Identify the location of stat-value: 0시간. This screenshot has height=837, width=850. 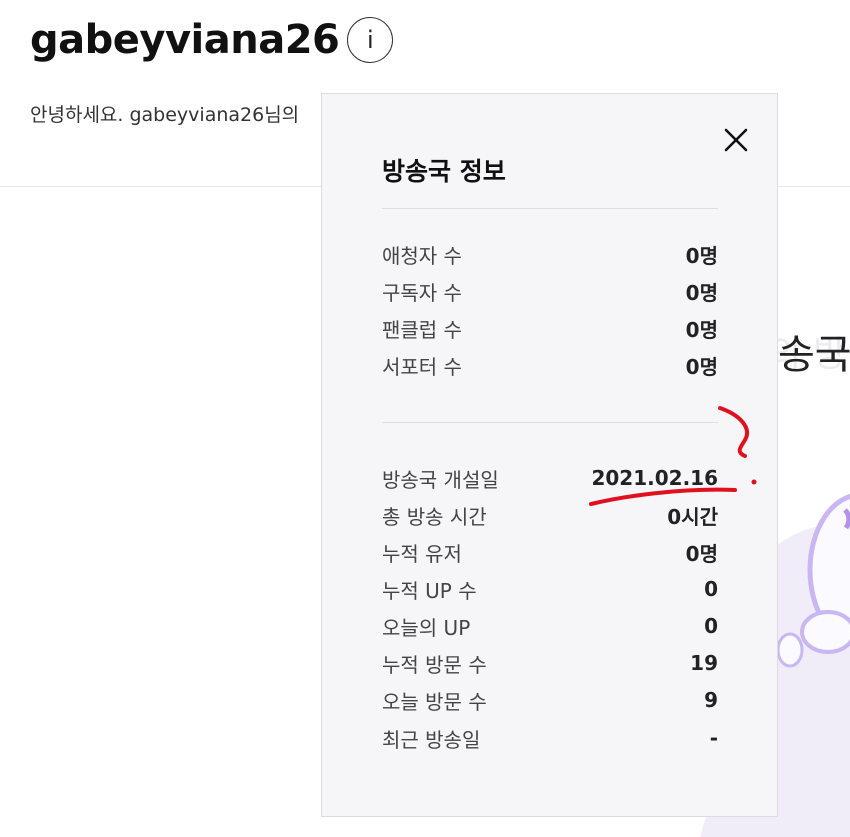
(692, 516).